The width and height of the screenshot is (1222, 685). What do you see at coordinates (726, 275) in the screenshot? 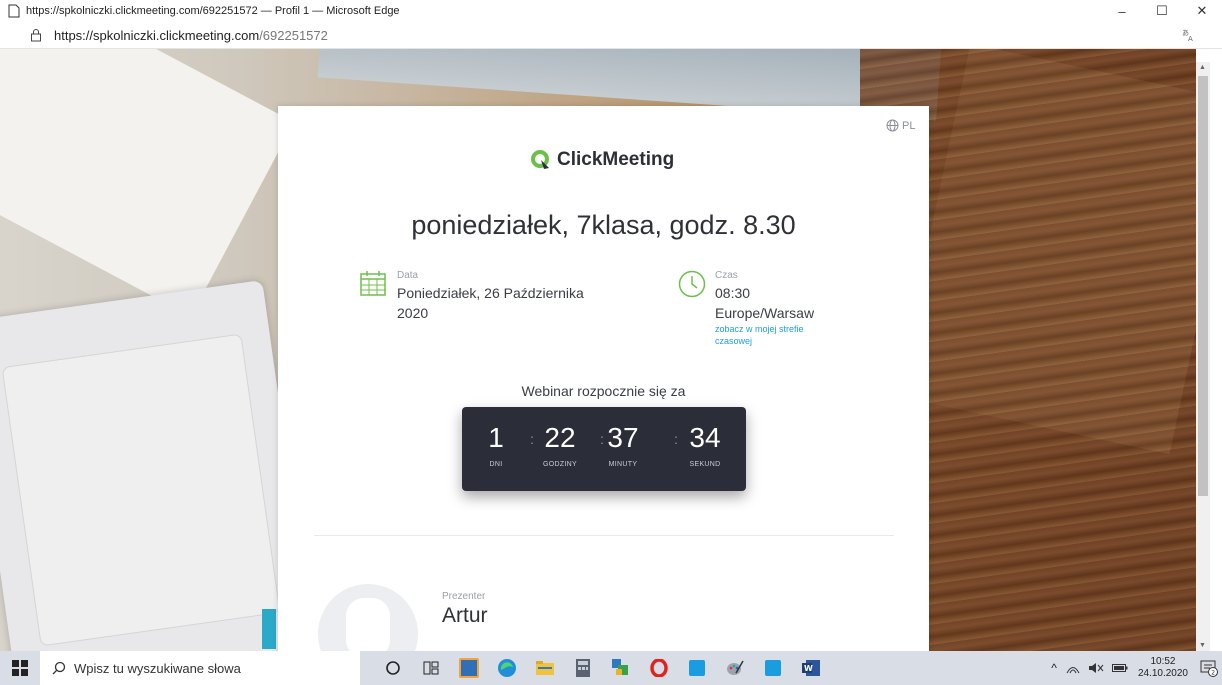
I see `time-label: Czas` at bounding box center [726, 275].